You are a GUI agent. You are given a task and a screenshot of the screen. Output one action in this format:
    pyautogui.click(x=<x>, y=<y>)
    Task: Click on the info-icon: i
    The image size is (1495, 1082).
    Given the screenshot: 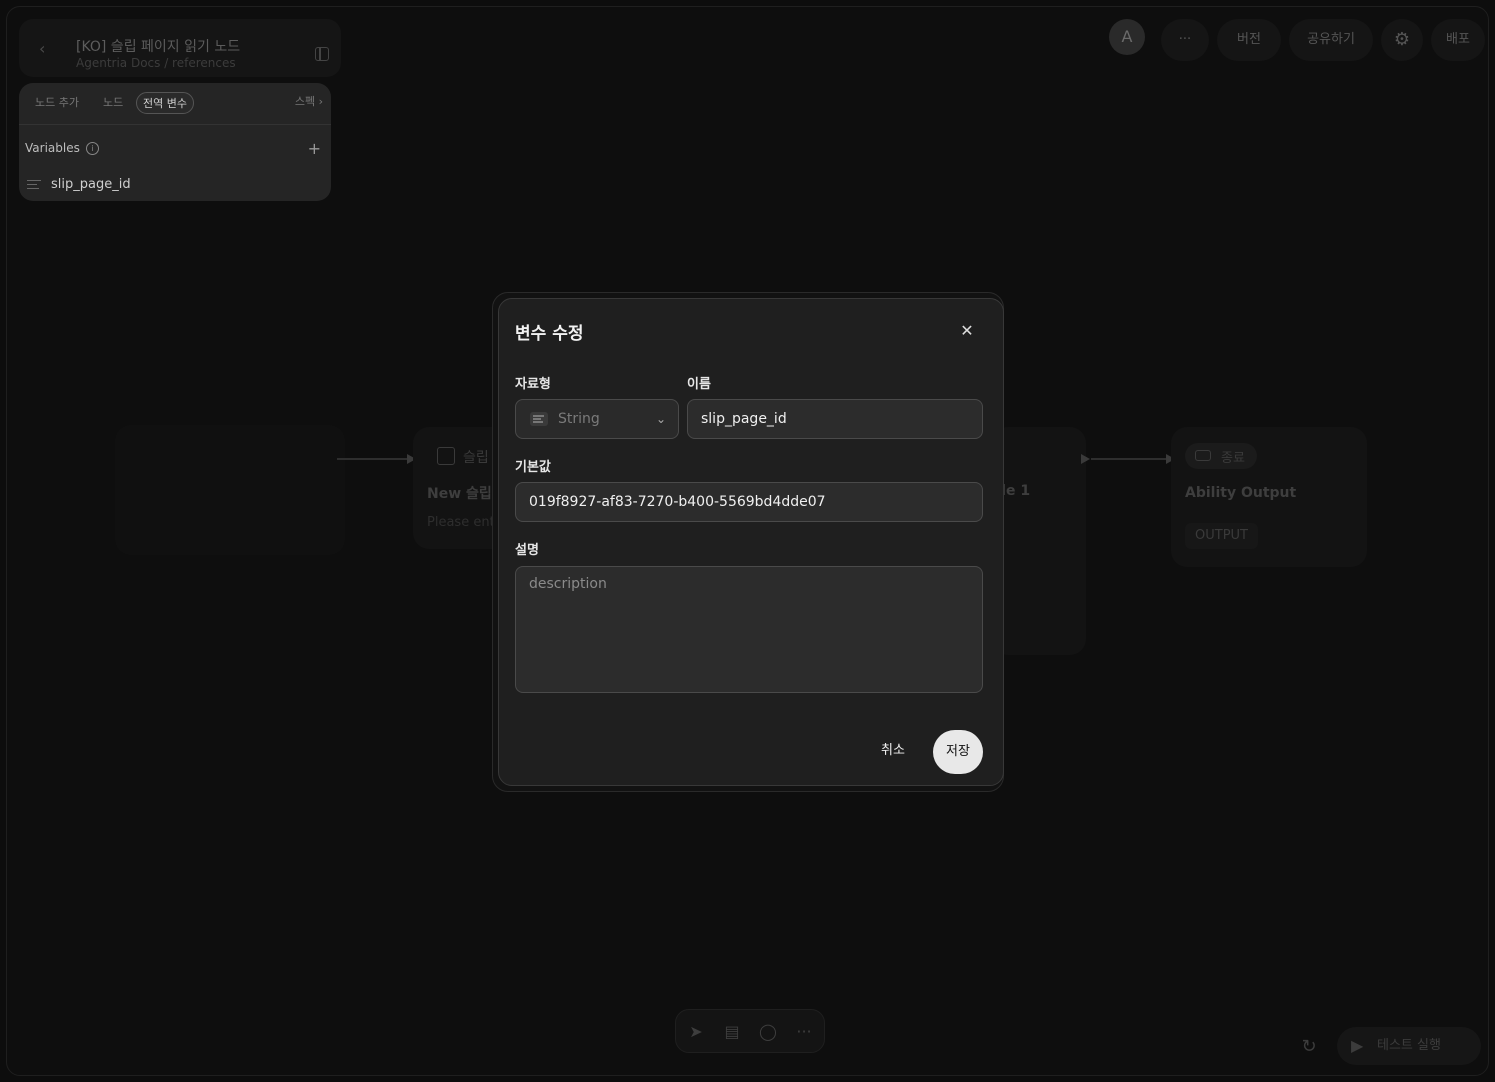 What is the action you would take?
    pyautogui.click(x=92, y=148)
    